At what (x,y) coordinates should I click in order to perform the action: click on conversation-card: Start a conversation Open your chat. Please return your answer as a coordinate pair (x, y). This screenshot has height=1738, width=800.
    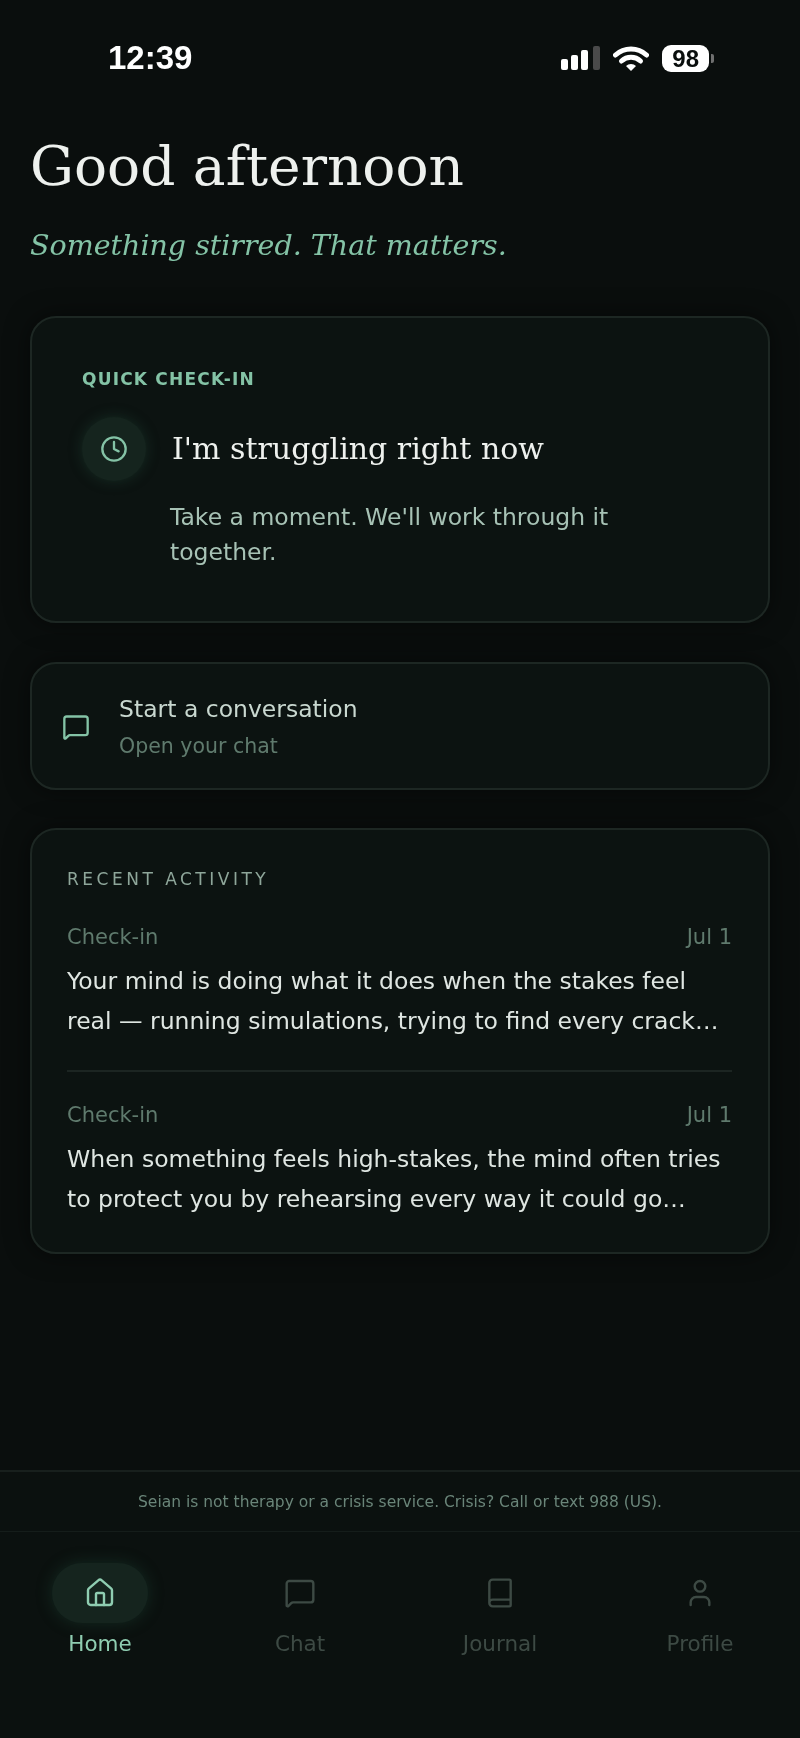
    Looking at the image, I should click on (400, 726).